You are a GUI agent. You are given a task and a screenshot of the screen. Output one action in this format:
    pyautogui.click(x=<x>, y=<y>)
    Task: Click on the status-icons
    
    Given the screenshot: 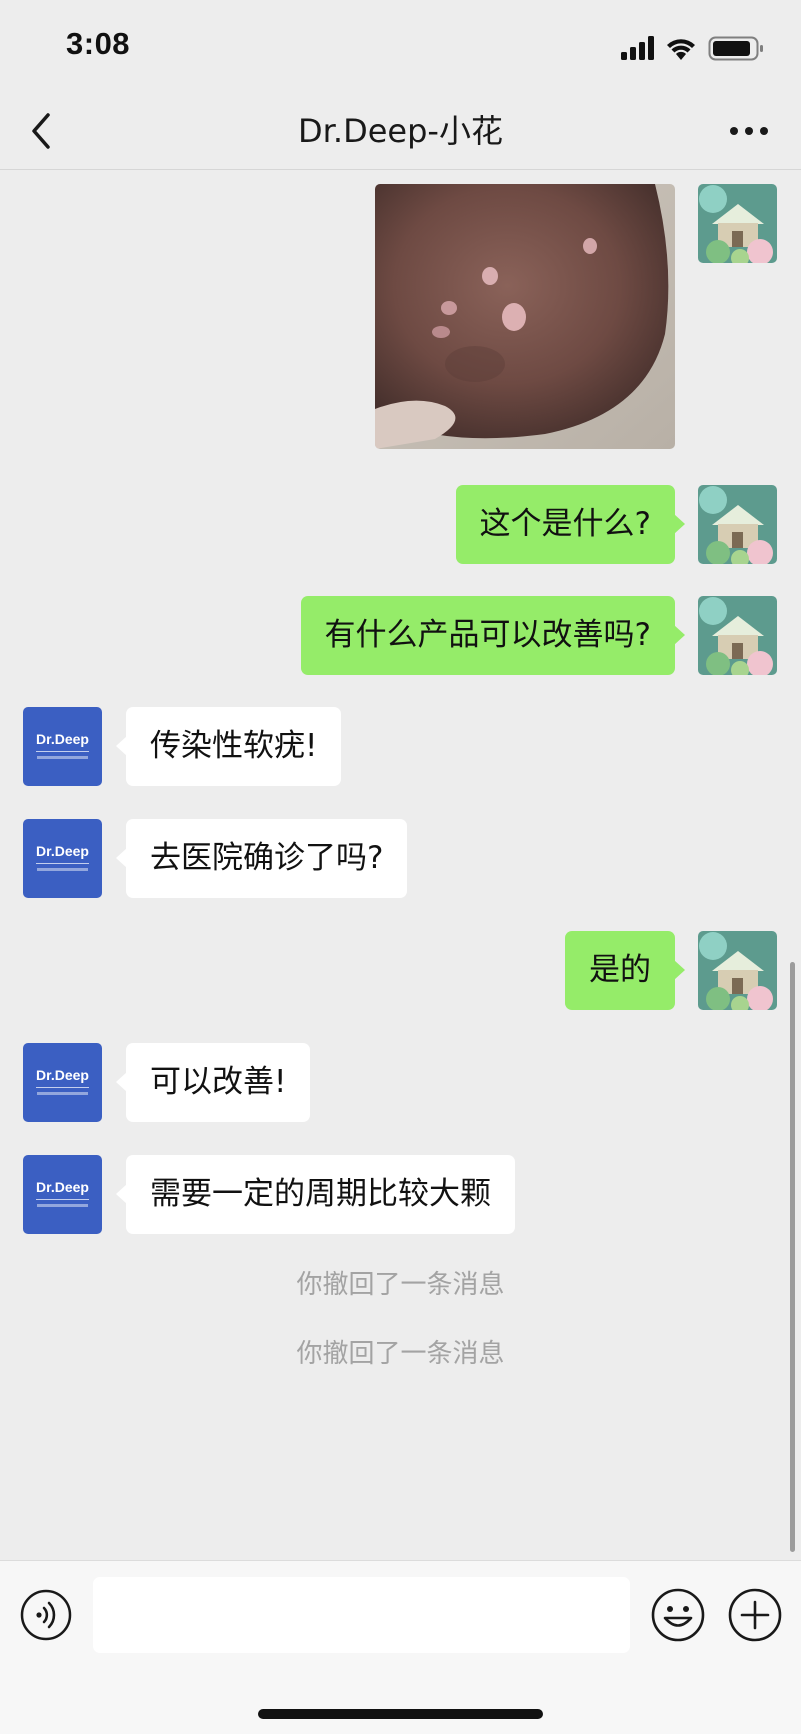 What is the action you would take?
    pyautogui.click(x=696, y=49)
    